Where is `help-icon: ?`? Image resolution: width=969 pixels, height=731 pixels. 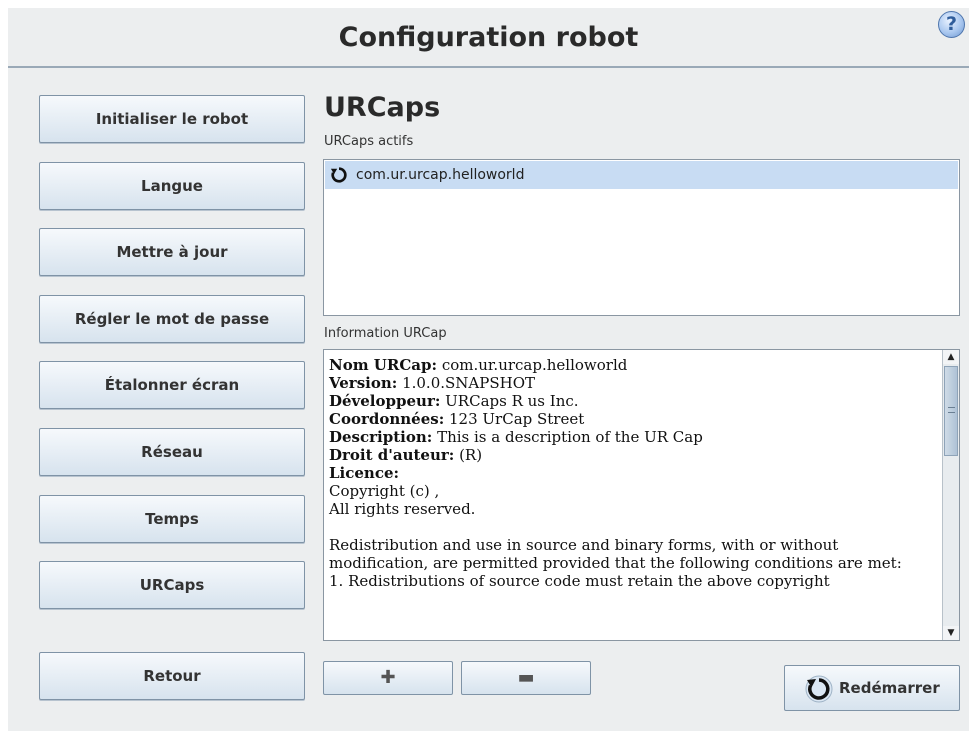 help-icon: ? is located at coordinates (951, 24).